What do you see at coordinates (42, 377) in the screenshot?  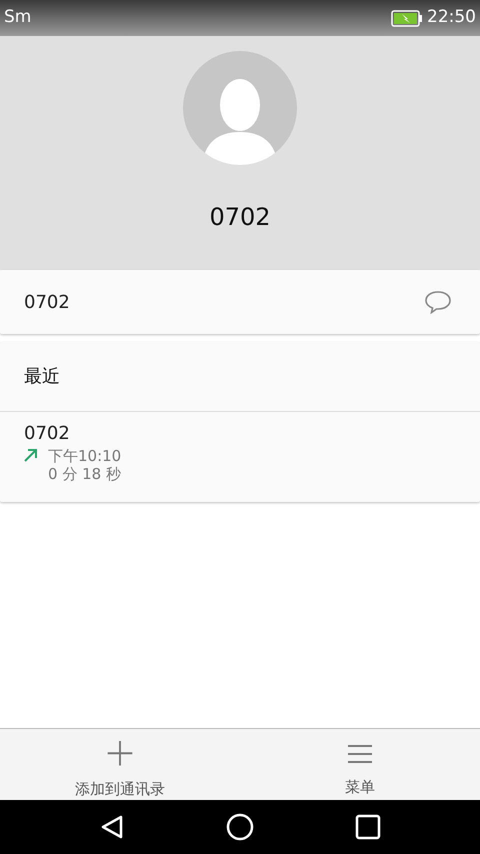 I see `section-title: 最近` at bounding box center [42, 377].